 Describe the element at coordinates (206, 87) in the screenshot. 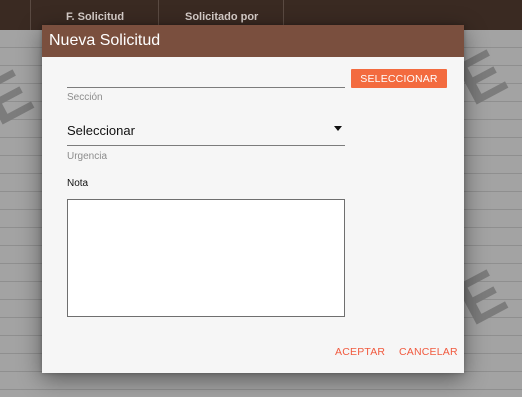

I see `section-field` at that location.